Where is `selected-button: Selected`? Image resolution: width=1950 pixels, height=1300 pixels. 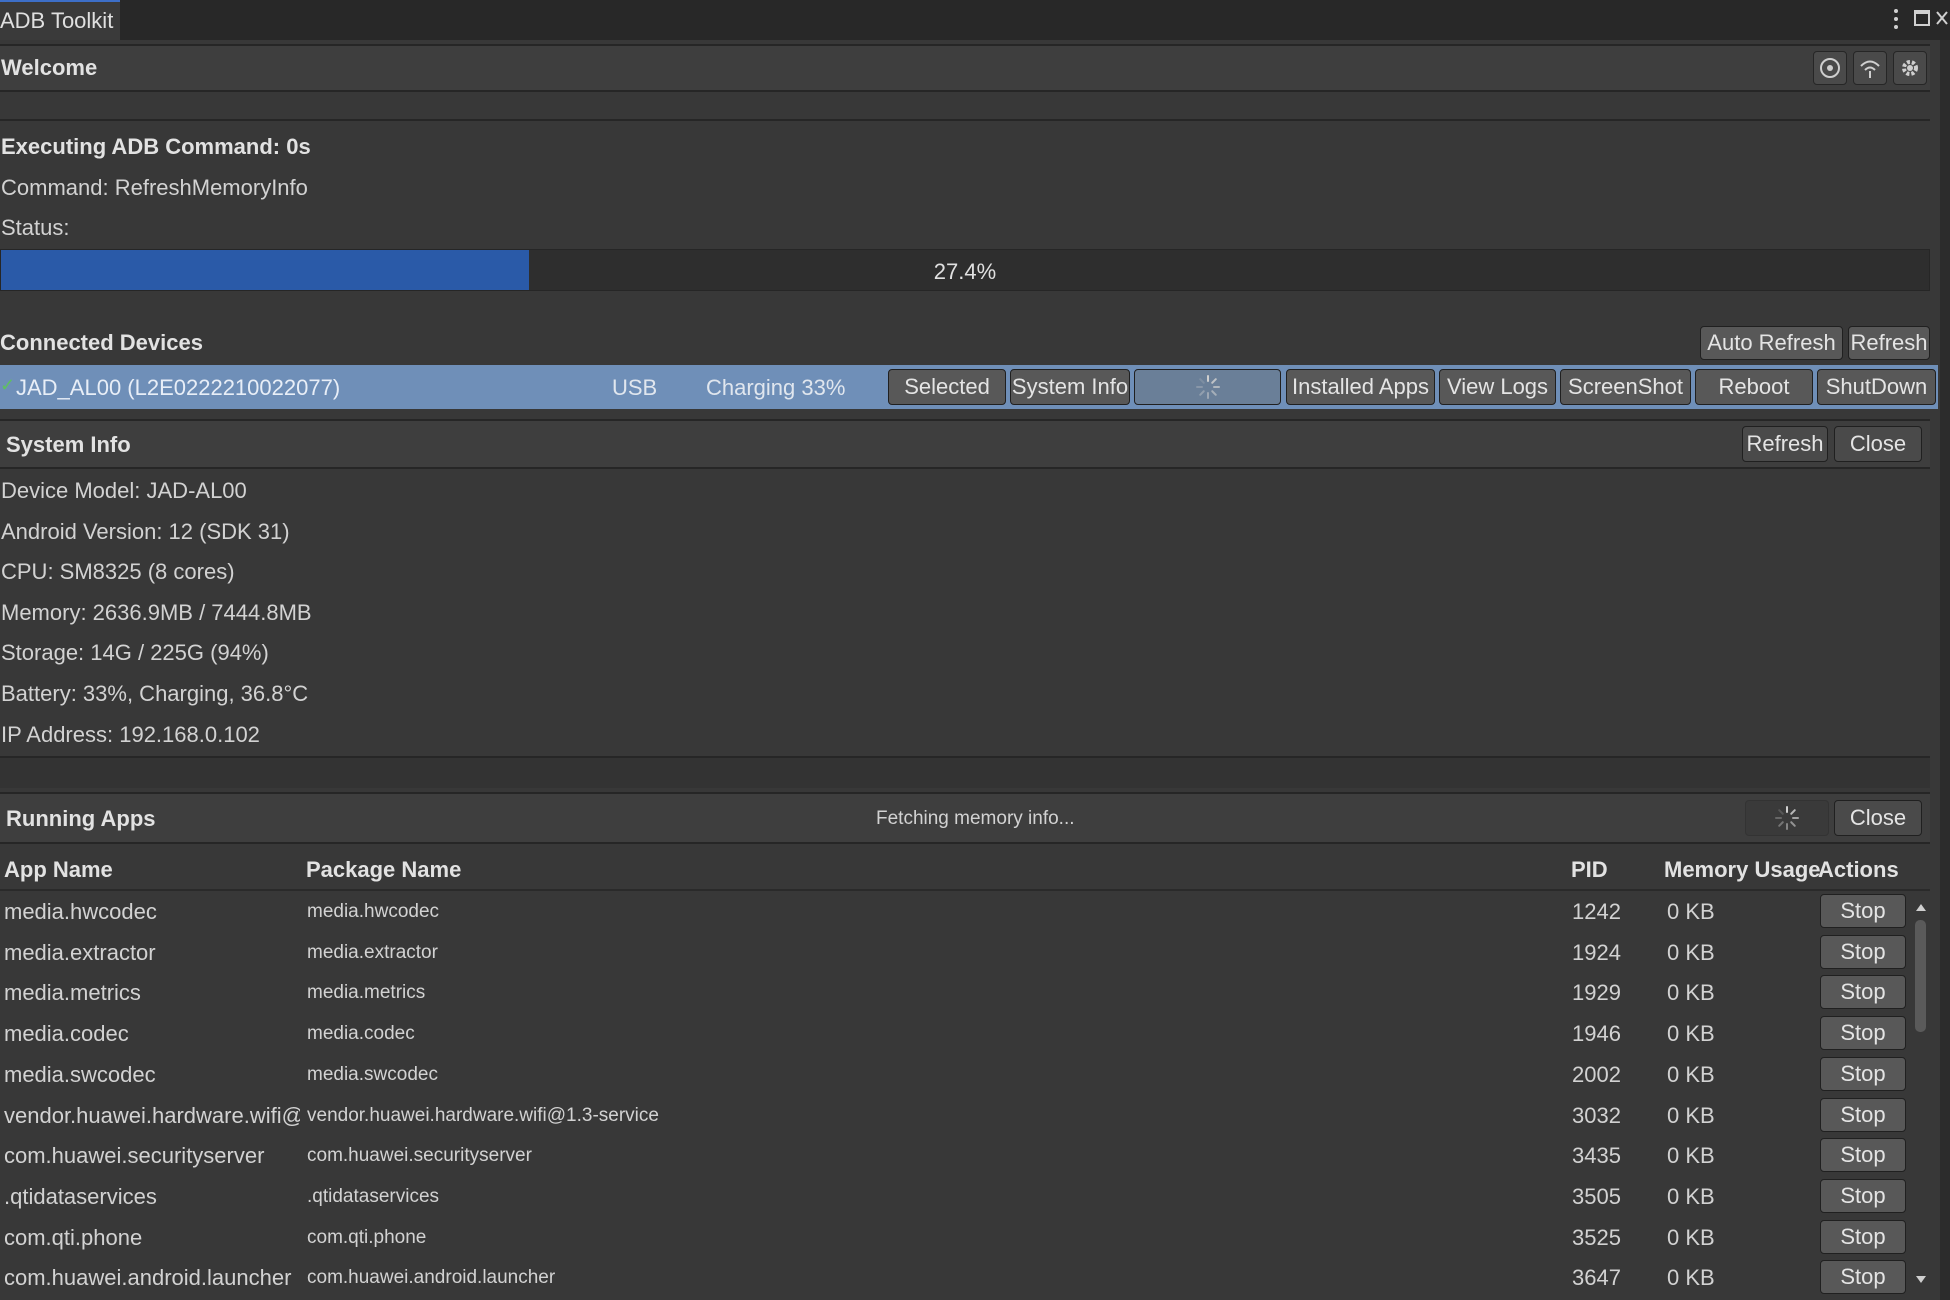
selected-button: Selected is located at coordinates (947, 387).